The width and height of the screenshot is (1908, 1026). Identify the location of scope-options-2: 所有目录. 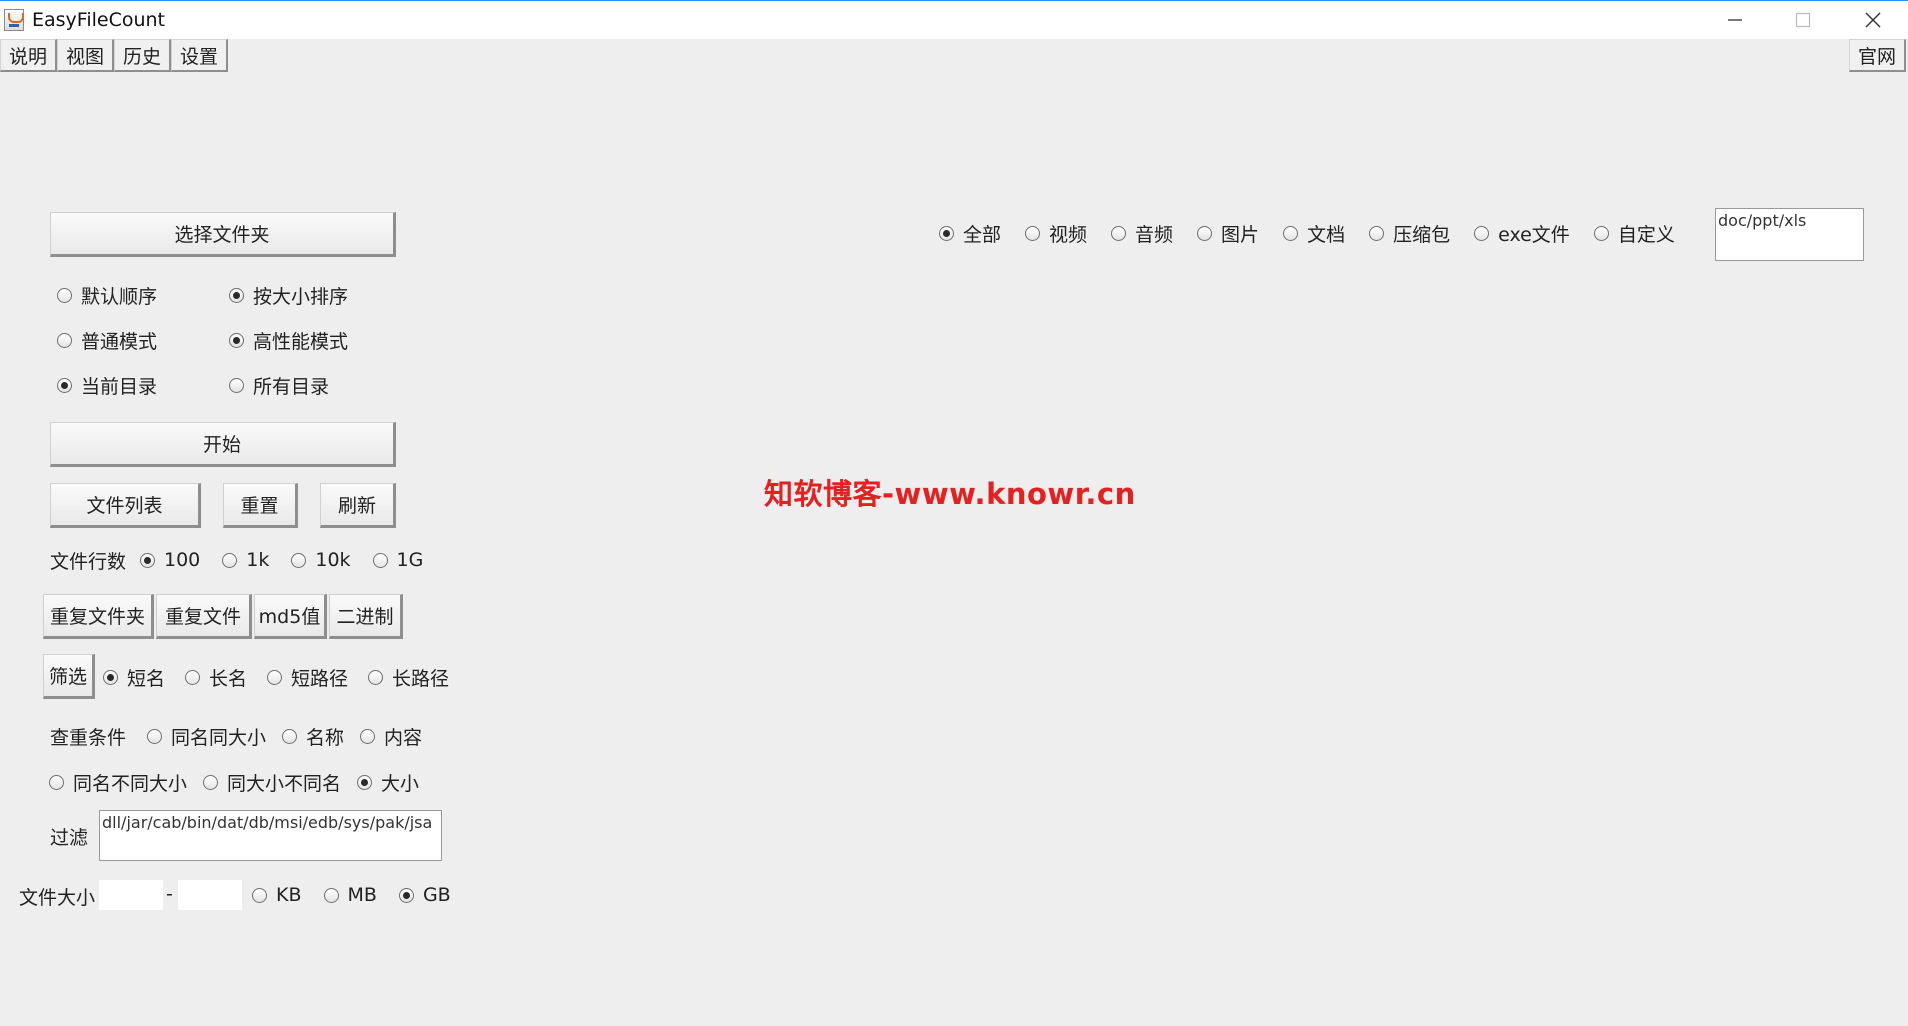
(279, 385).